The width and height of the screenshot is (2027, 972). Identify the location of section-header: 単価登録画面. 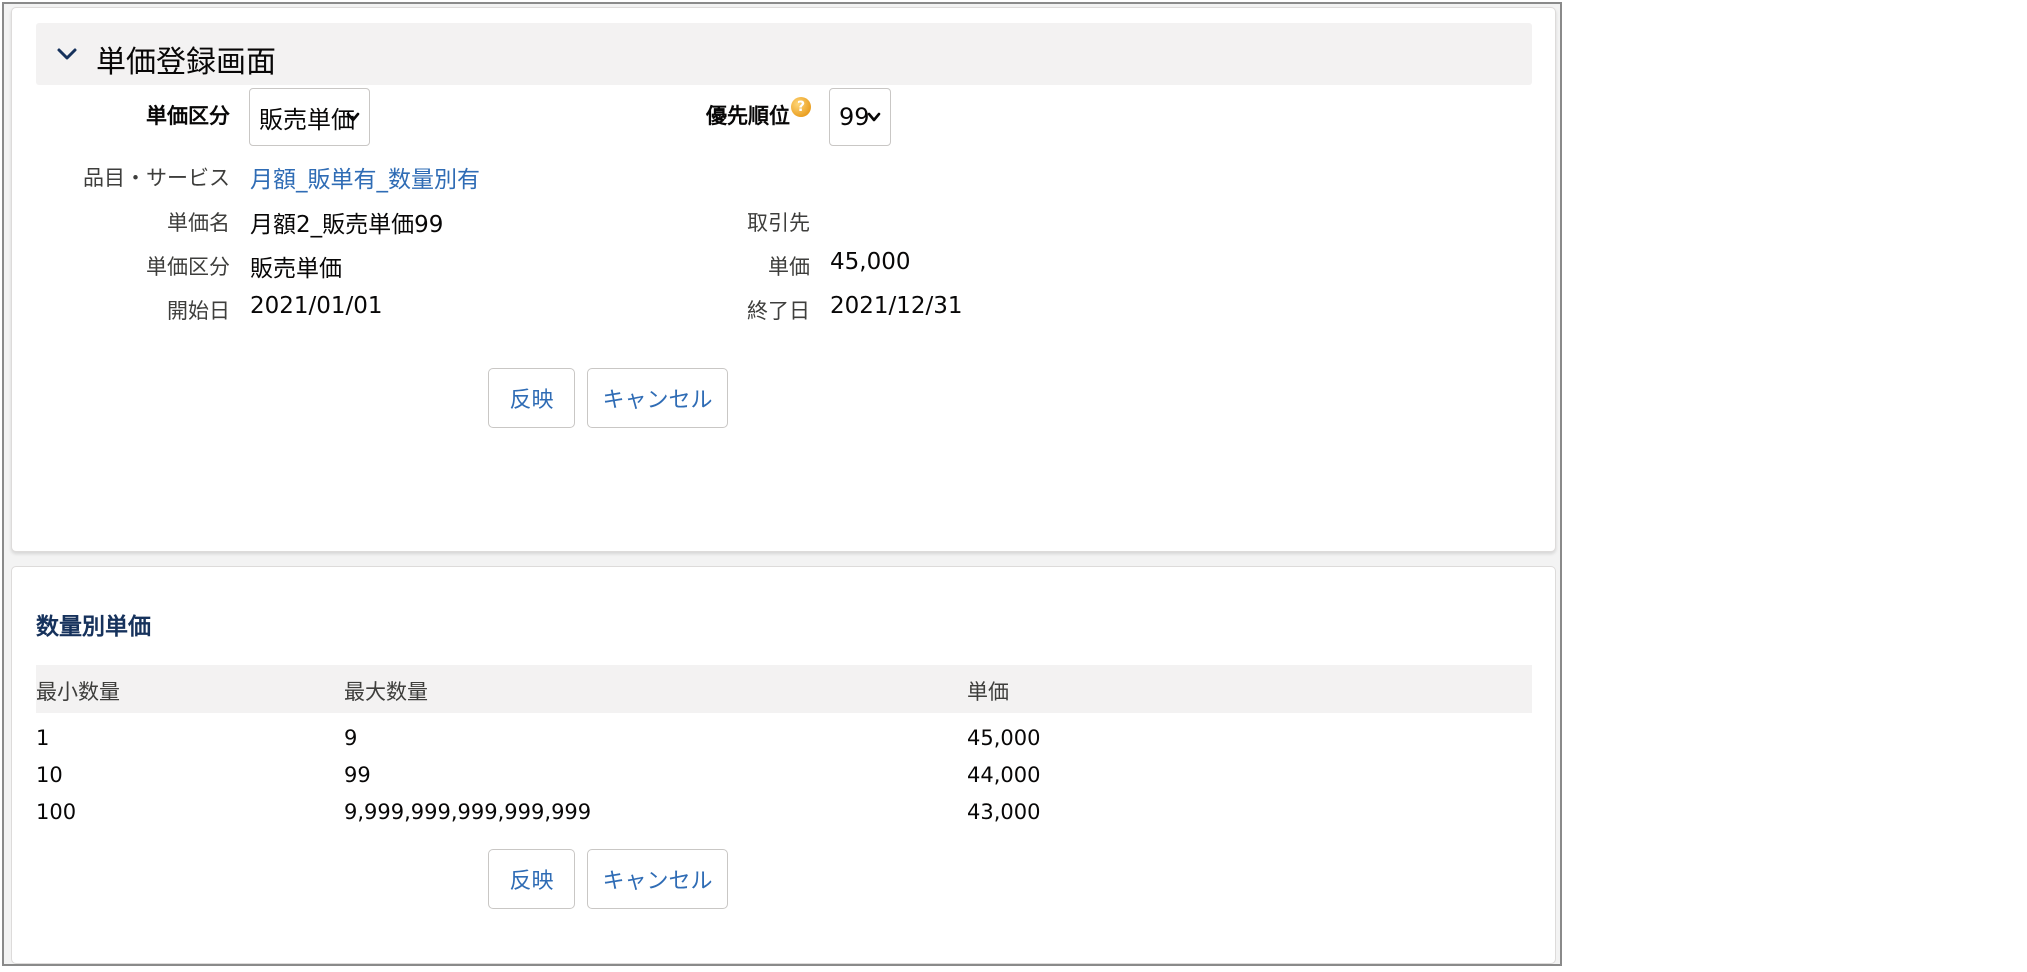
(784, 54).